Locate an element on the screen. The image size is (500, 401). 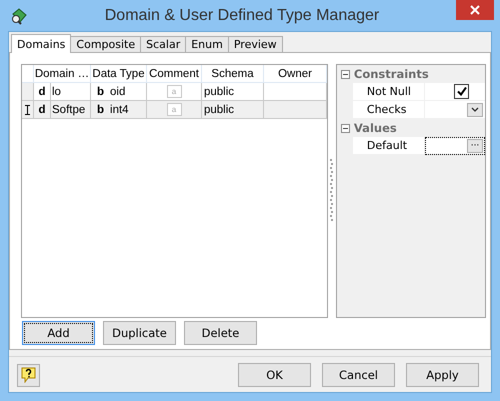
dialog-button: Apply is located at coordinates (442, 375).